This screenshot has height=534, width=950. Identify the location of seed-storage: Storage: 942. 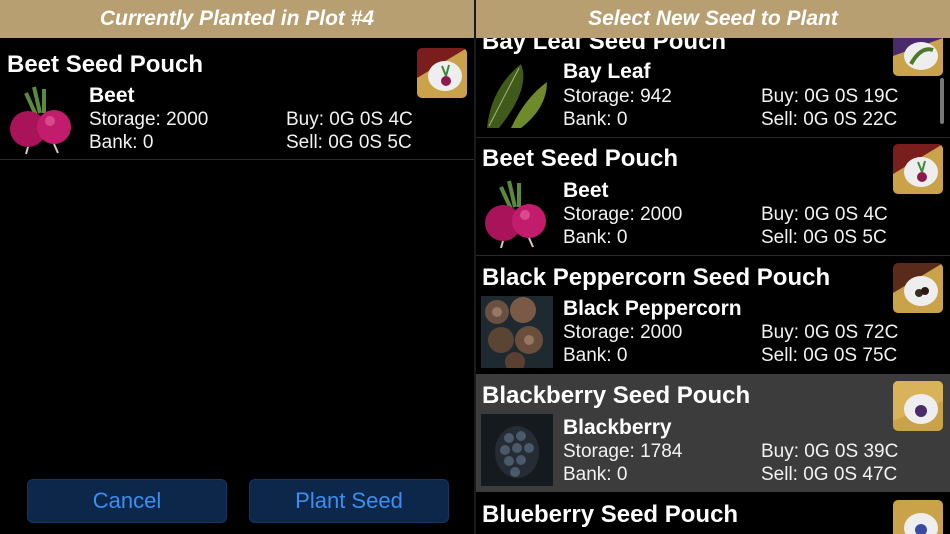
(617, 96).